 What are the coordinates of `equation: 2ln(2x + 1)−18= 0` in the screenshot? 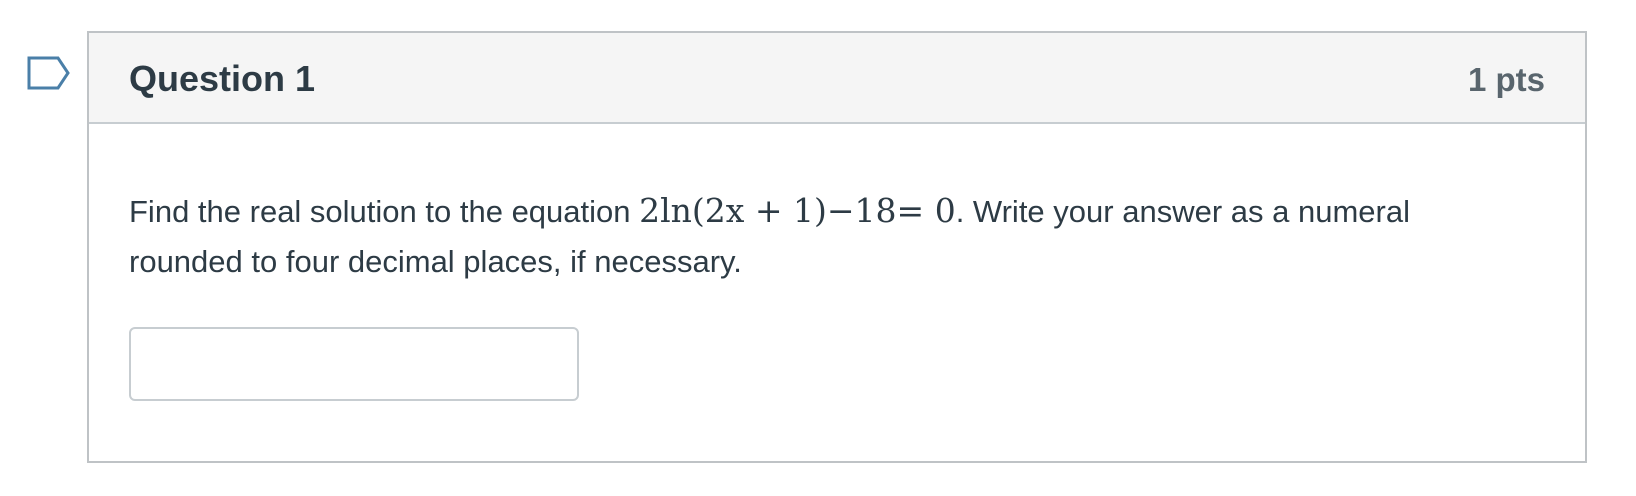 It's located at (797, 210).